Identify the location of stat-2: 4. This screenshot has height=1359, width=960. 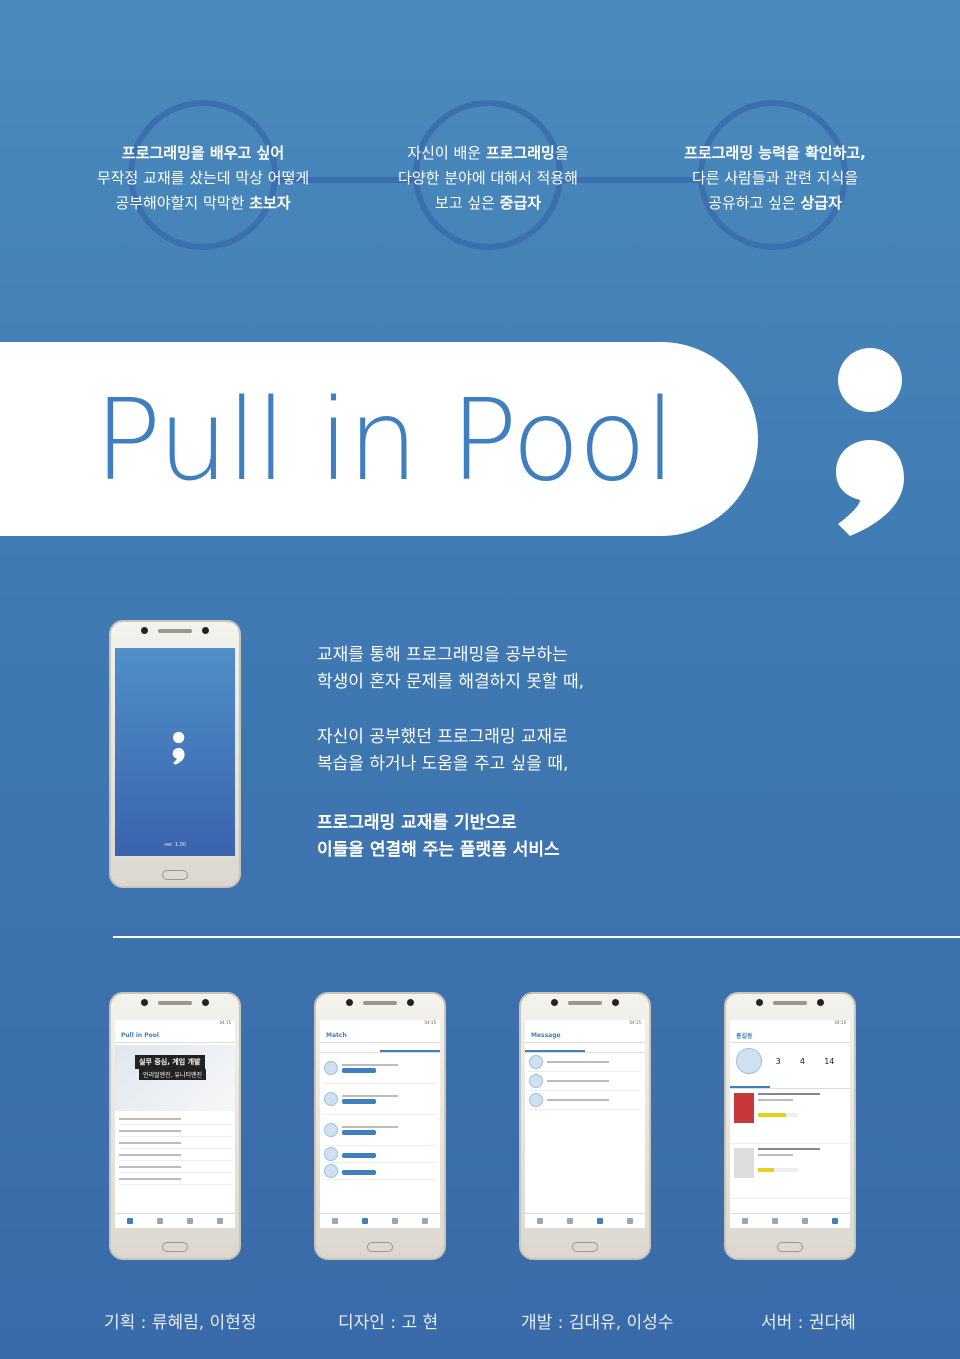
(802, 1061).